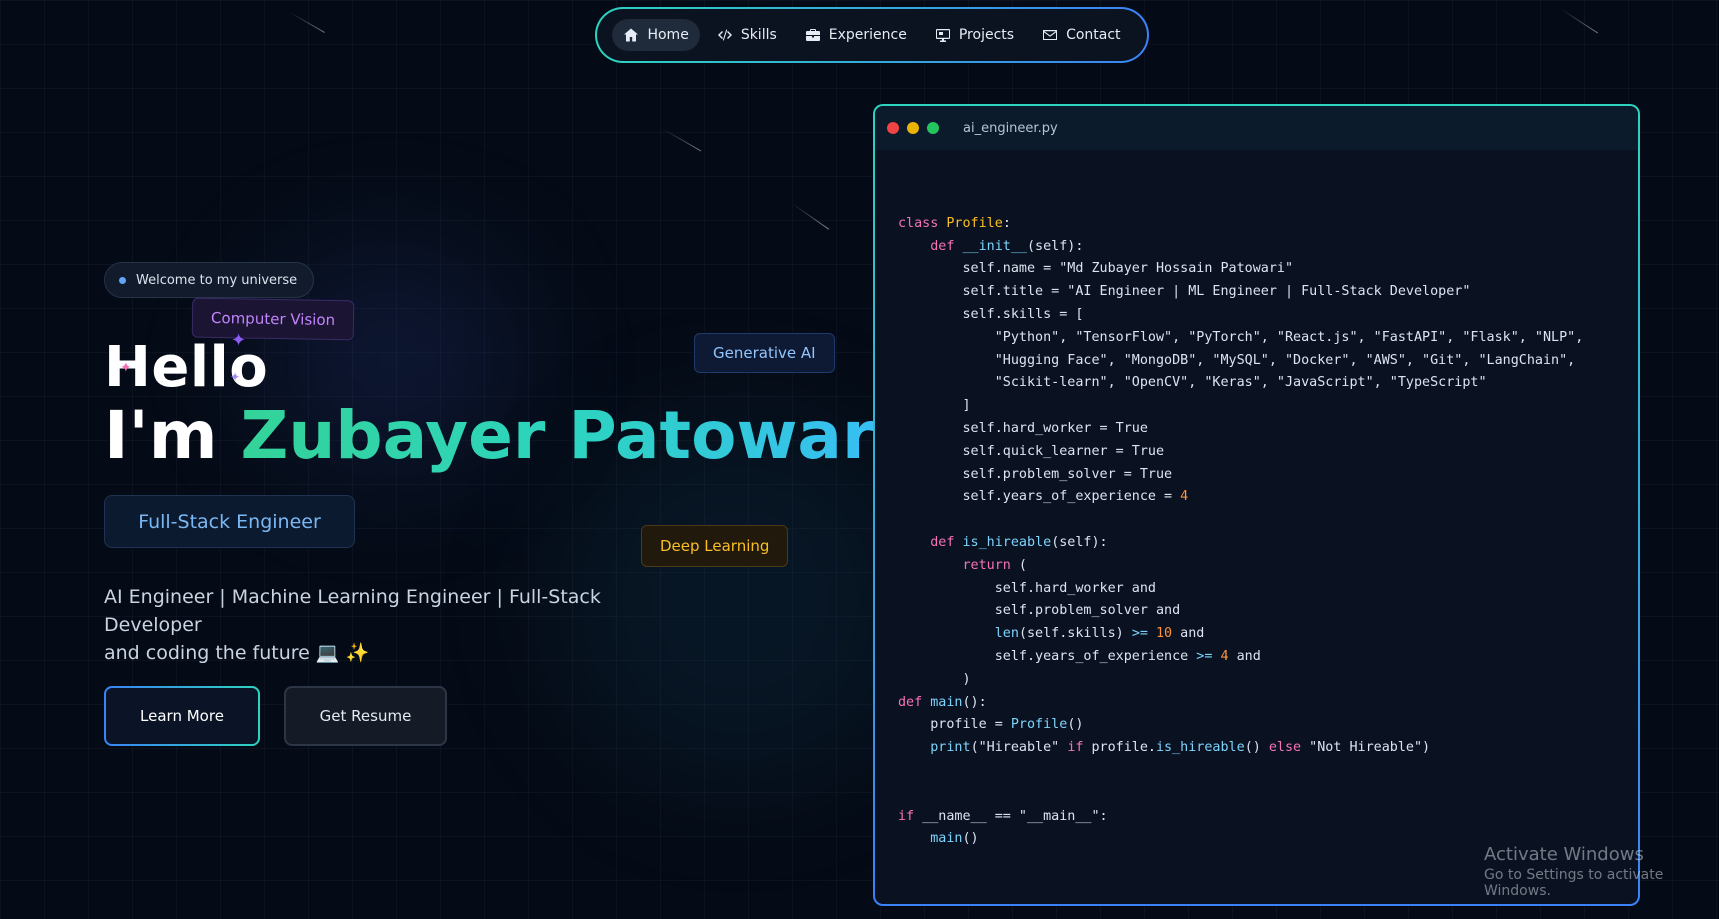  I want to click on name-heading: I'm Zubayer Patowari, so click(500, 435).